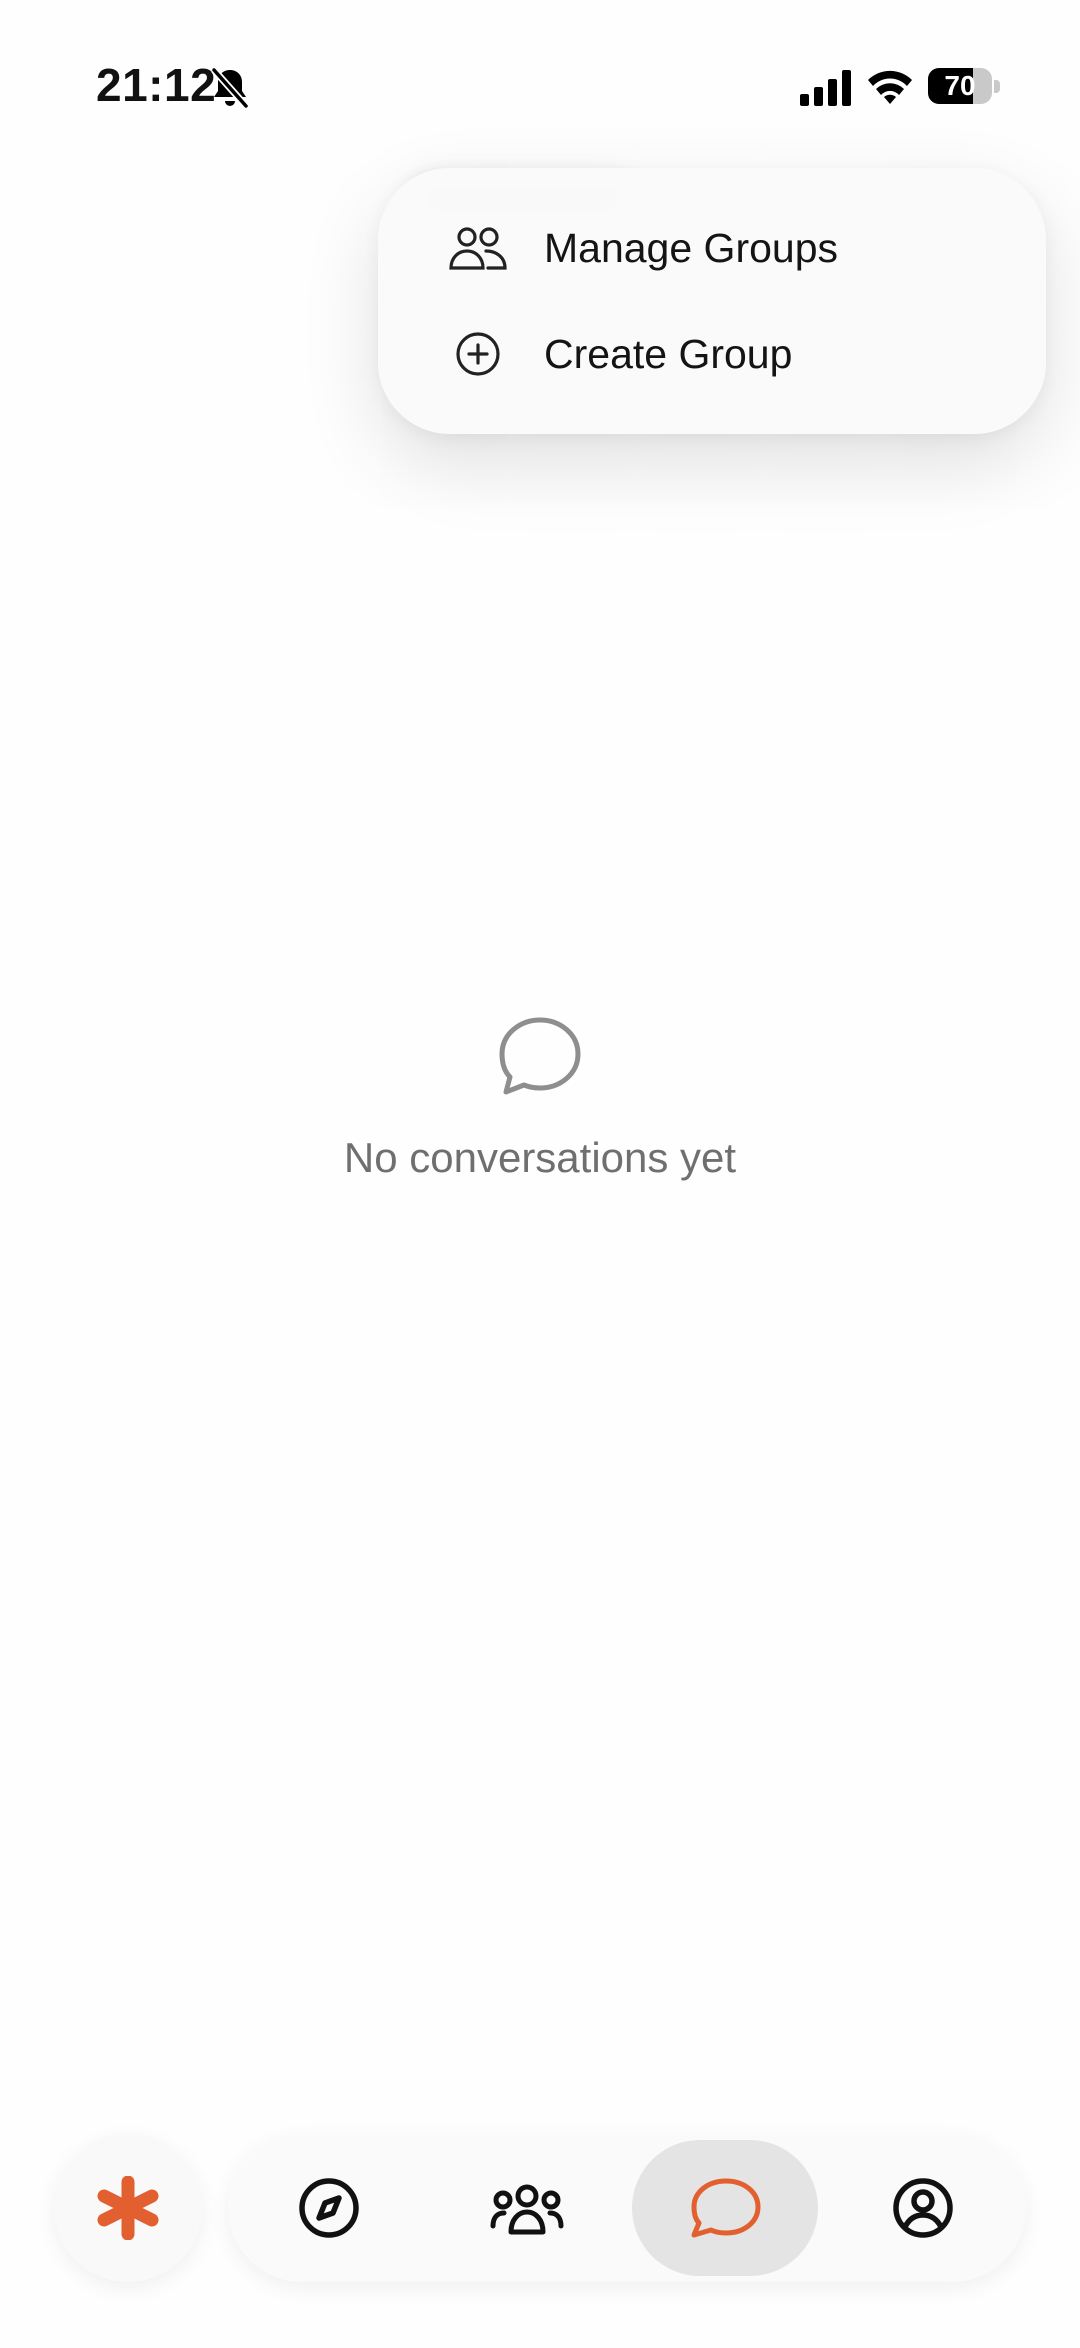 The width and height of the screenshot is (1080, 2348). Describe the element at coordinates (890, 87) in the screenshot. I see `wifi-icon` at that location.